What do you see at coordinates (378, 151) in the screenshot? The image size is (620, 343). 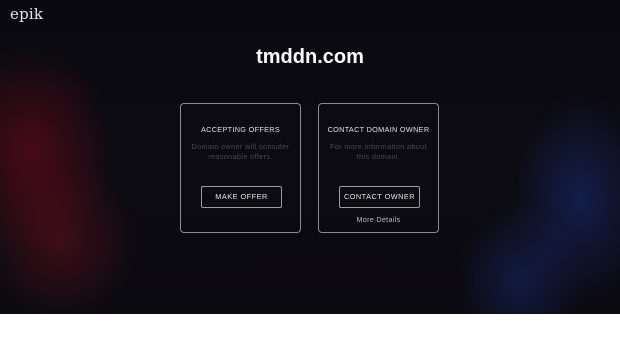 I see `card-description: For more information about this domain.` at bounding box center [378, 151].